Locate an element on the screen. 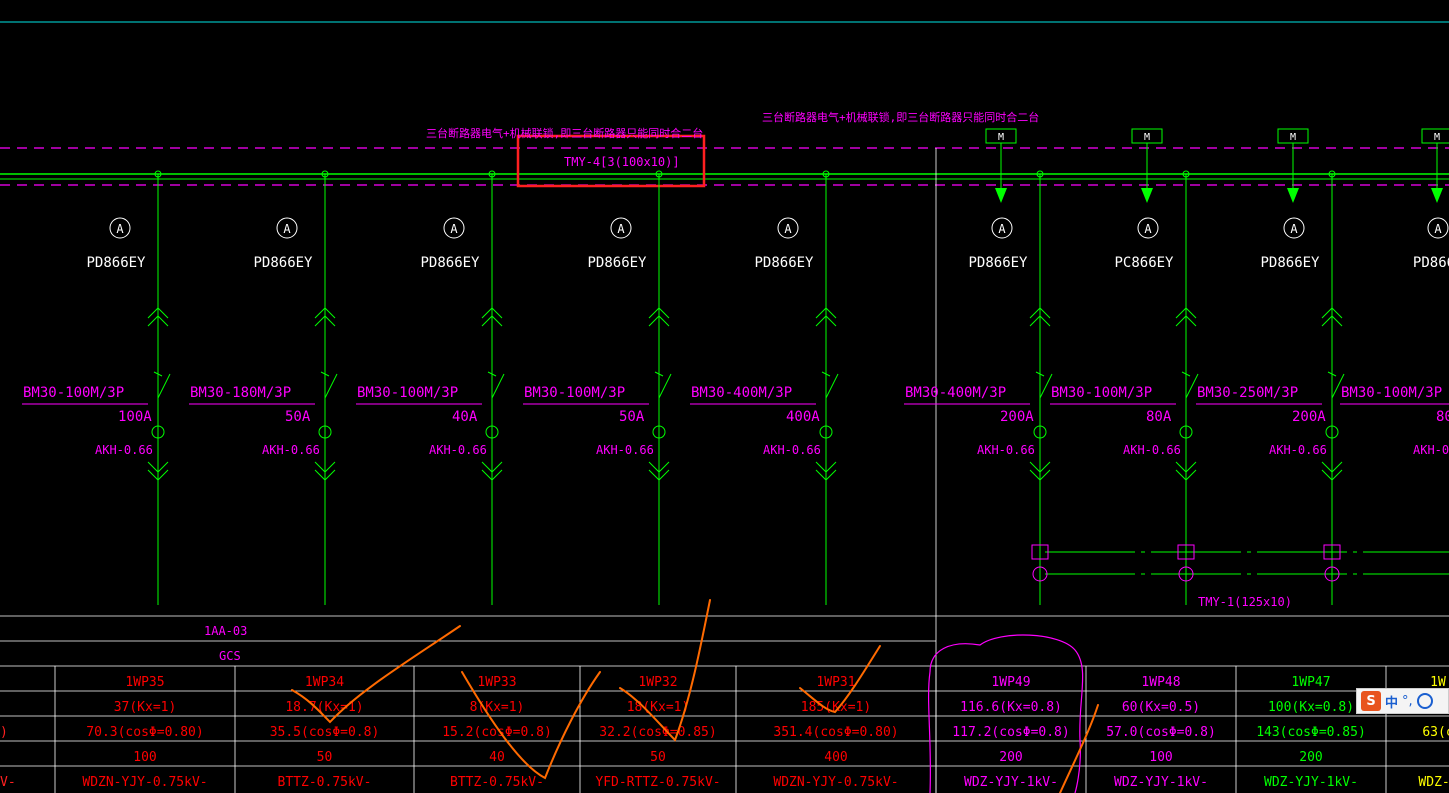 The width and height of the screenshot is (1449, 793). feeder-9: A PD866 BM30-100M/3P 80A AKH-0 M is located at coordinates (1394, 292).